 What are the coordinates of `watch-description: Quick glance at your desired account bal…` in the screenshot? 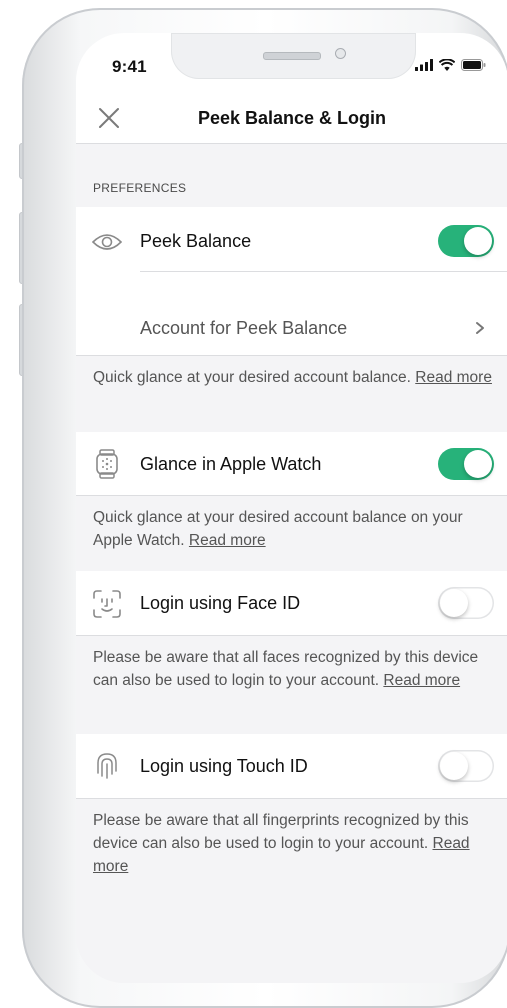 It's located at (293, 529).